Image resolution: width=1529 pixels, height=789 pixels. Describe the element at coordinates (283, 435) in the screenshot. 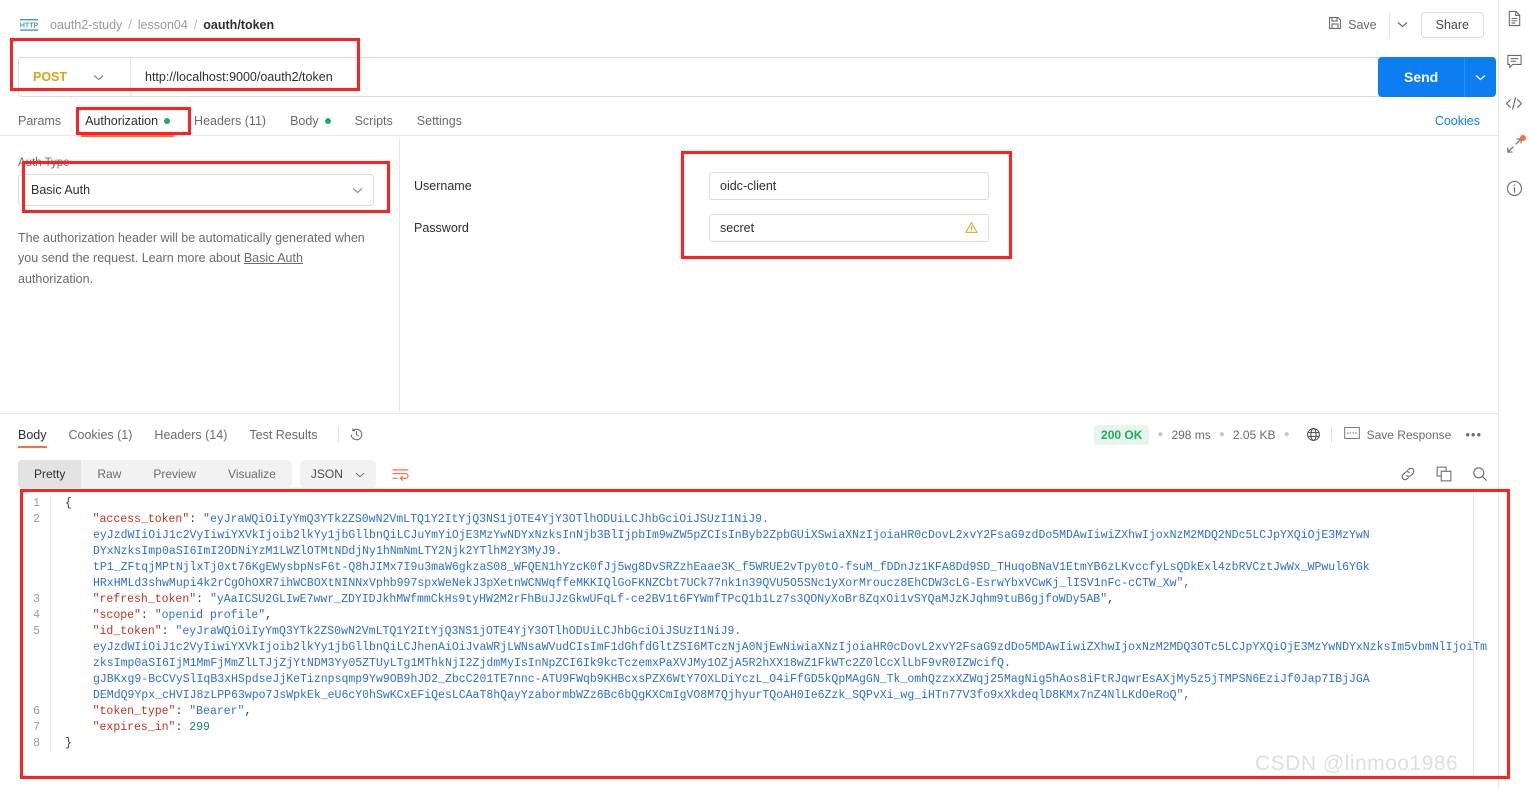

I see `response-tab-test-results: Test Results` at that location.